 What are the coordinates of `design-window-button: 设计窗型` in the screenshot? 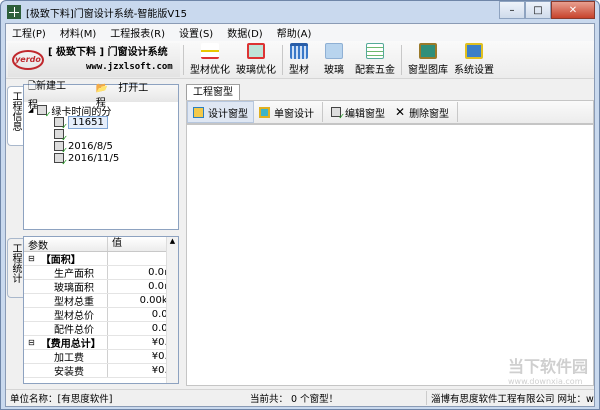 It's located at (220, 112).